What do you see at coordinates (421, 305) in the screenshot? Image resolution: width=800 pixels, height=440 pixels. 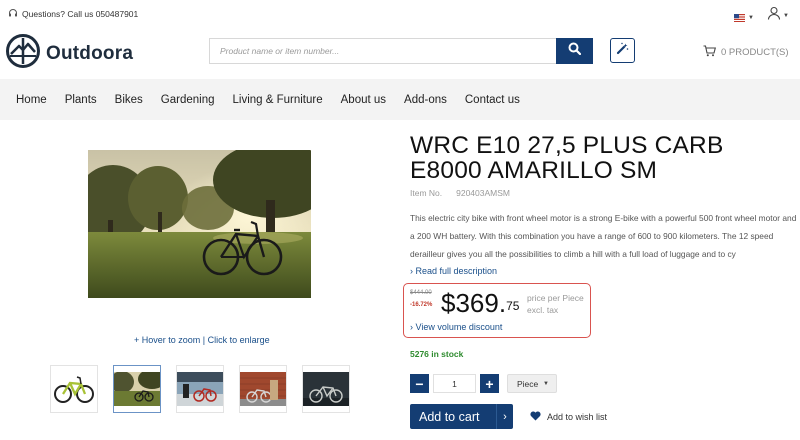 I see `discount-badge: -16.72%` at bounding box center [421, 305].